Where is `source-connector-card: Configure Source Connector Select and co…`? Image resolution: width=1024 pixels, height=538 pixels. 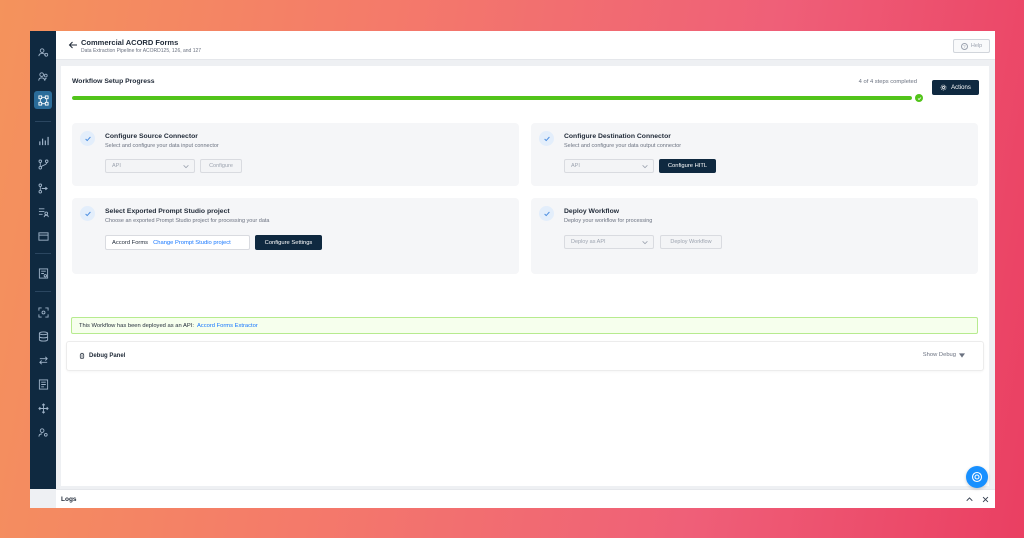
source-connector-card: Configure Source Connector Select and co… is located at coordinates (295, 154).